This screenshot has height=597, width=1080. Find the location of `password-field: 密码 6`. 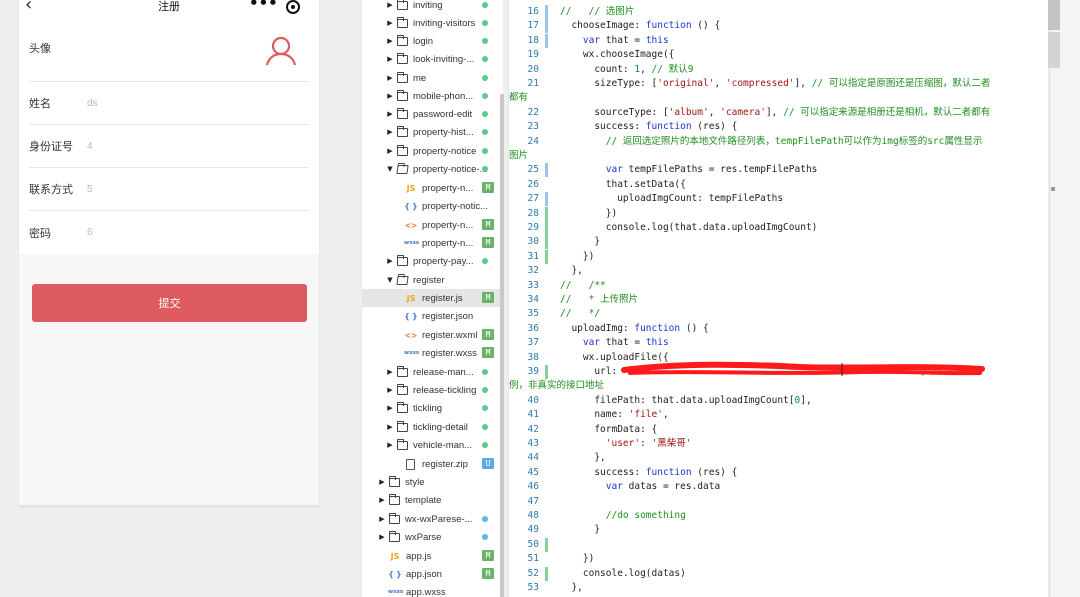

password-field: 密码 6 is located at coordinates (169, 232).